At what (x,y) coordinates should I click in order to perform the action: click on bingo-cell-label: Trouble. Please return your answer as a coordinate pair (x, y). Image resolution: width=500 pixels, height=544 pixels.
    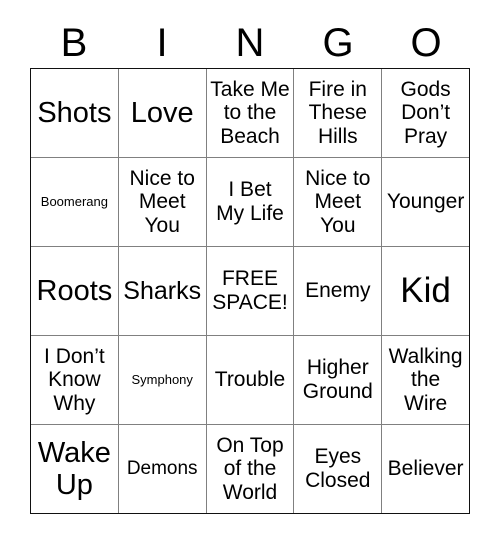
    Looking at the image, I should click on (250, 380).